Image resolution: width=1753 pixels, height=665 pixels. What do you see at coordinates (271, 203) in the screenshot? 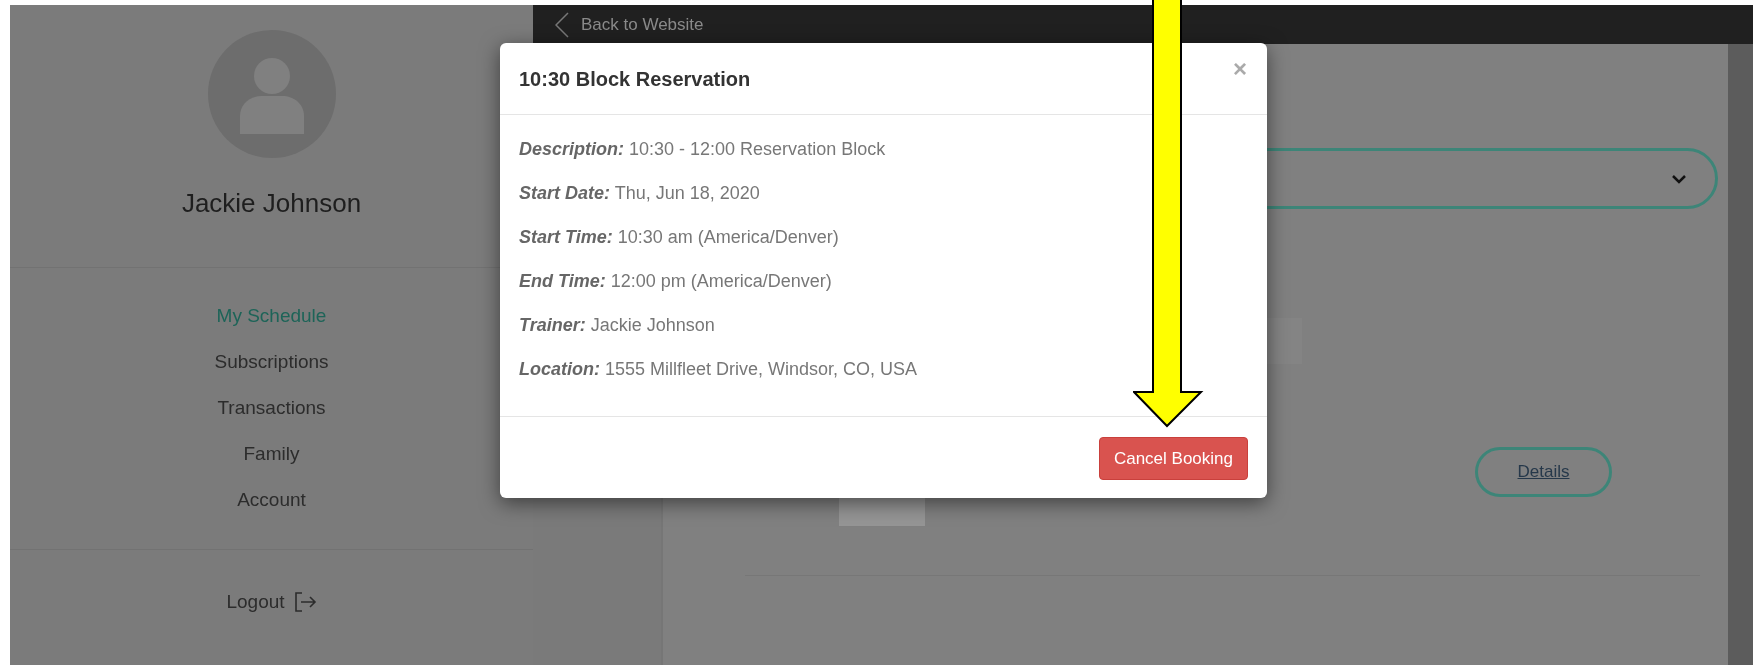
I see `user-name: Jackie Johnson` at bounding box center [271, 203].